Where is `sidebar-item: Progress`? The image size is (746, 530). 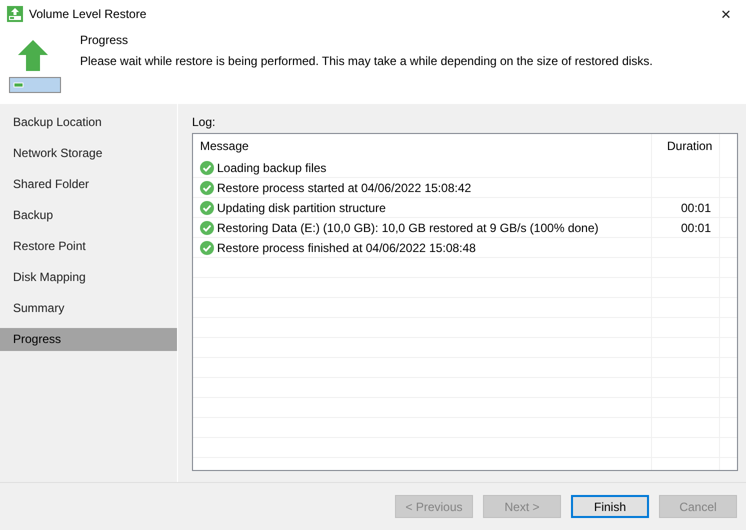
sidebar-item: Progress is located at coordinates (88, 339).